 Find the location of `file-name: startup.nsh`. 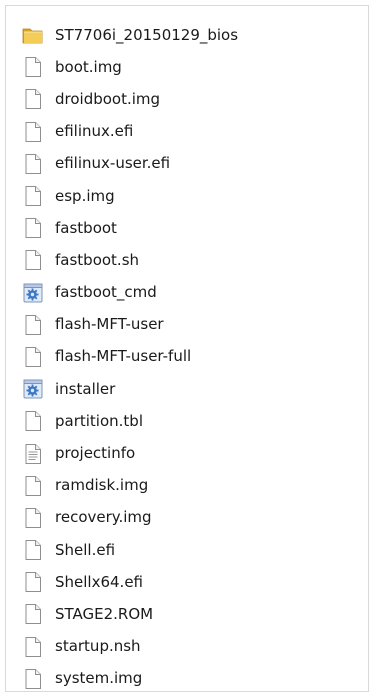

file-name: startup.nsh is located at coordinates (98, 646).